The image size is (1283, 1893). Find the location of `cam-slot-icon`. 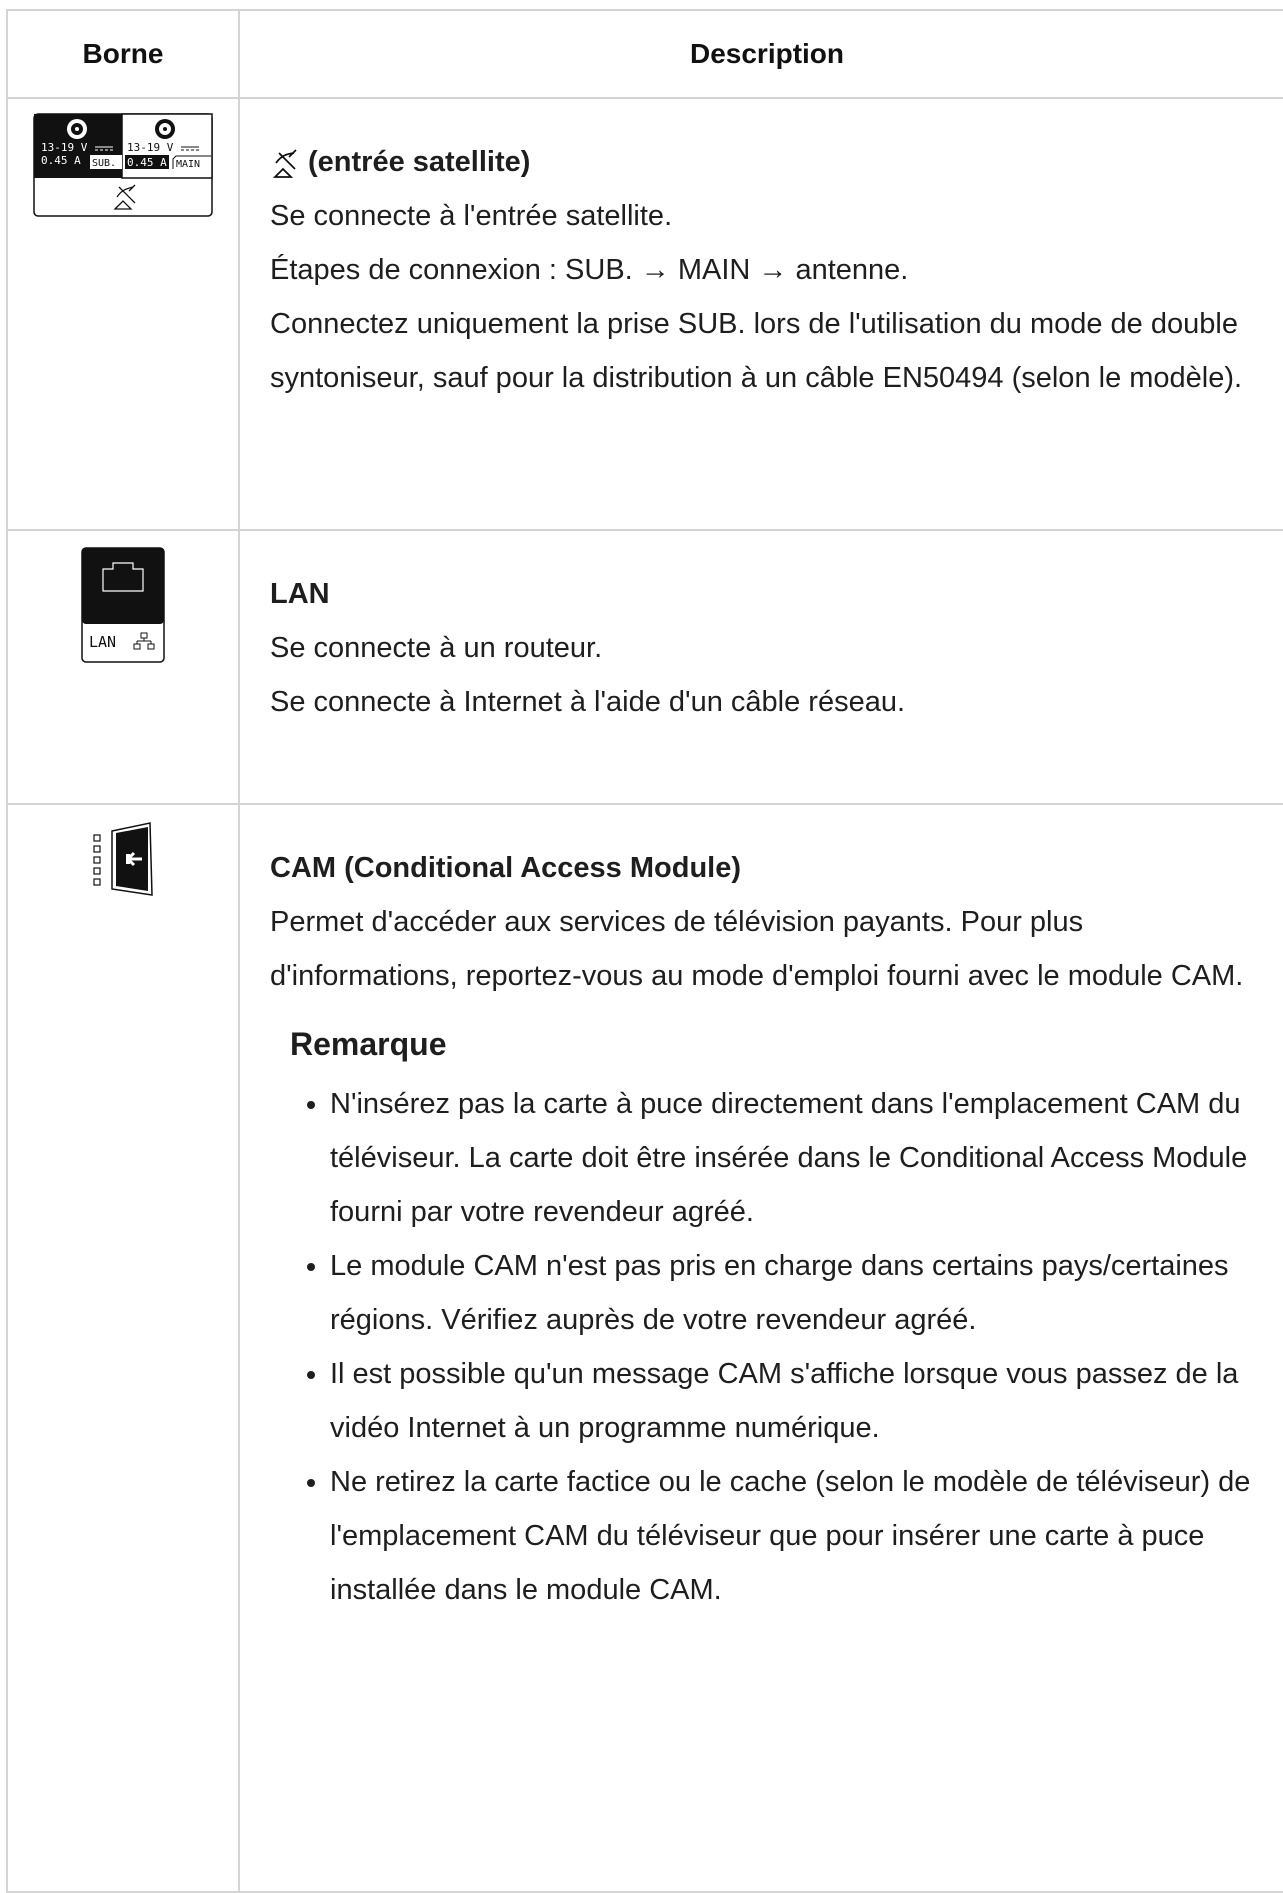

cam-slot-icon is located at coordinates (123, 861).